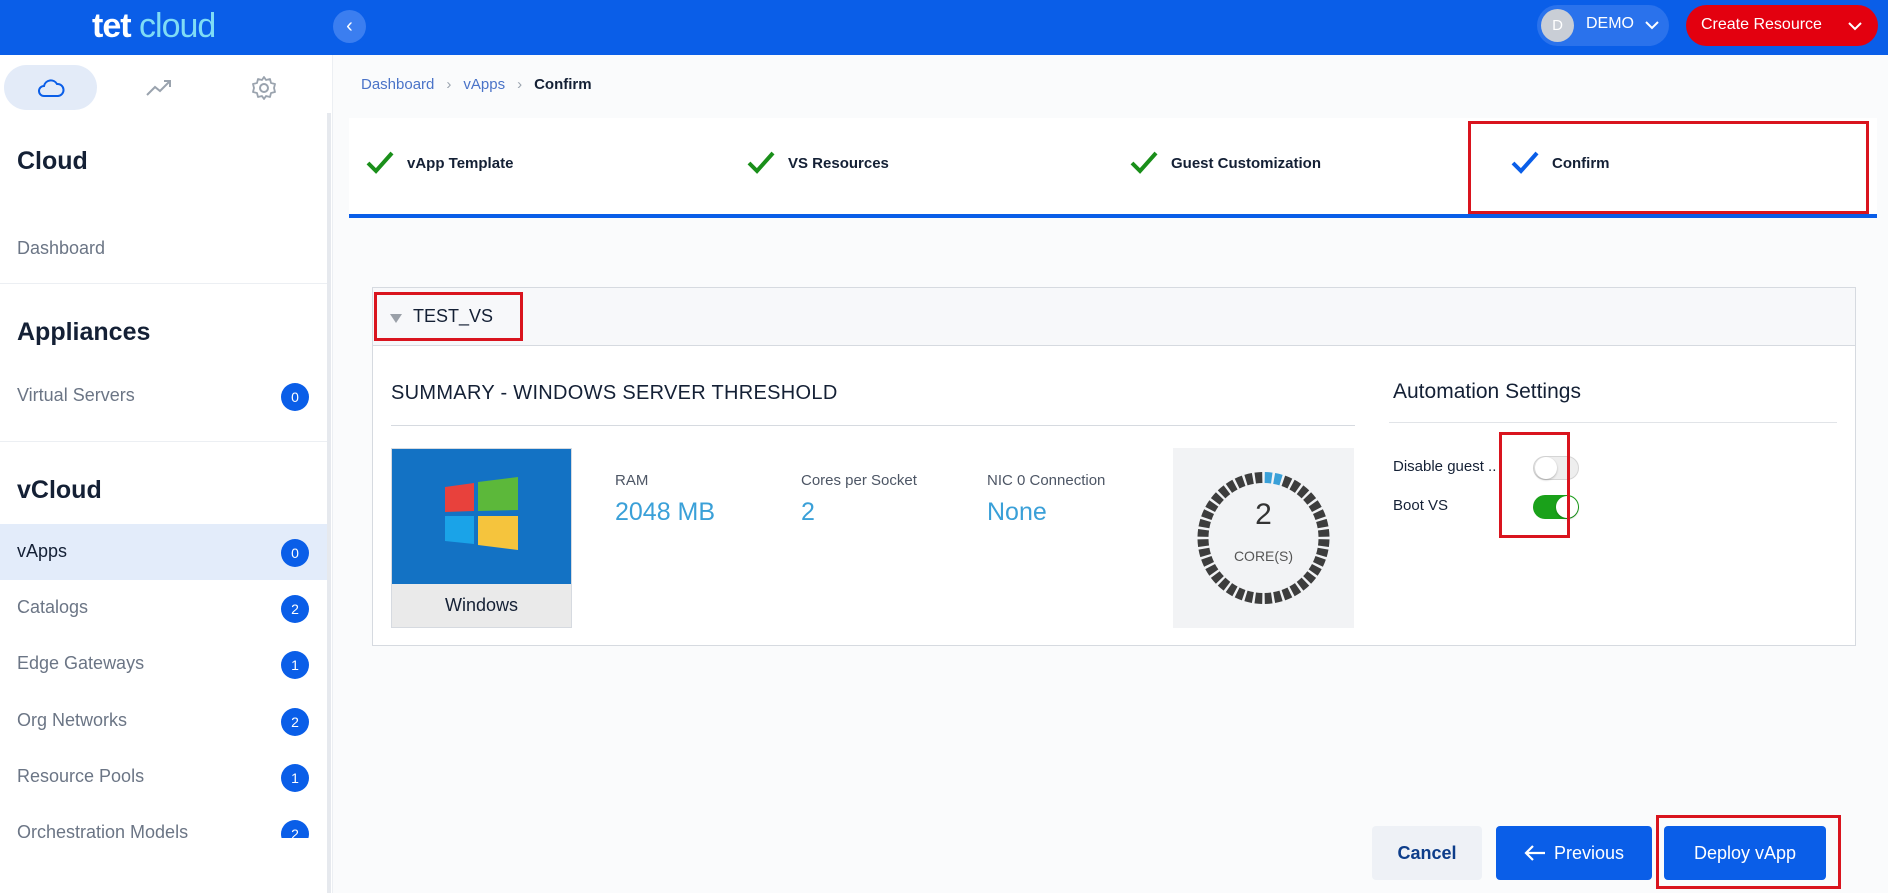  I want to click on top-bar: tet cloud ‹ D DEMO Create Resource, so click(944, 27).